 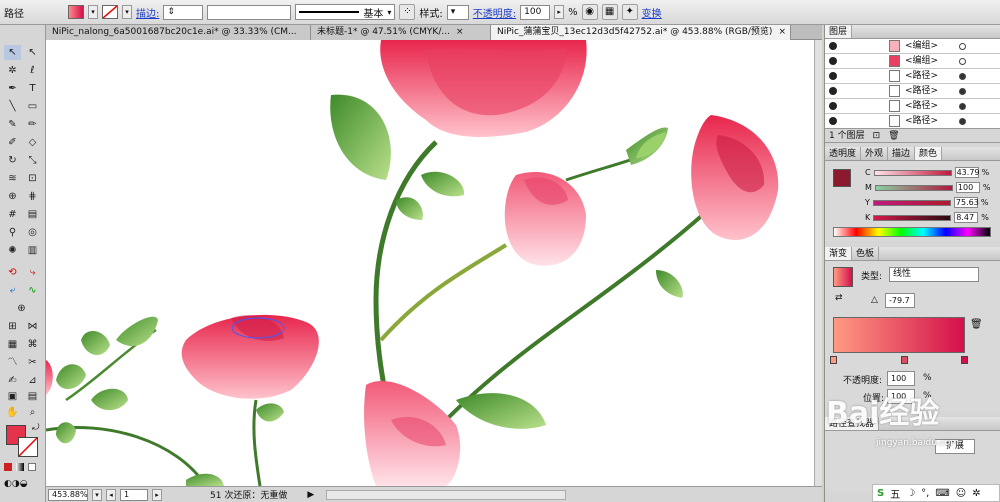 I want to click on ime-mode: 五, so click(x=895, y=493).